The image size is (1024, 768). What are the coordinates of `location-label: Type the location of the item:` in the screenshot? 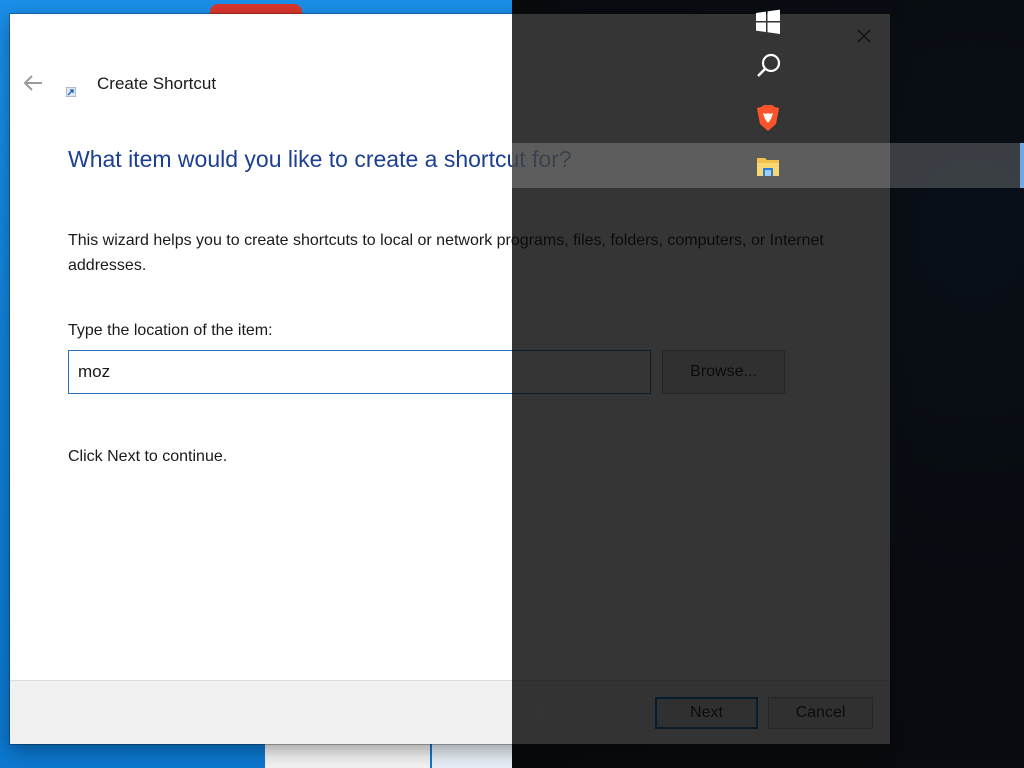 It's located at (170, 330).